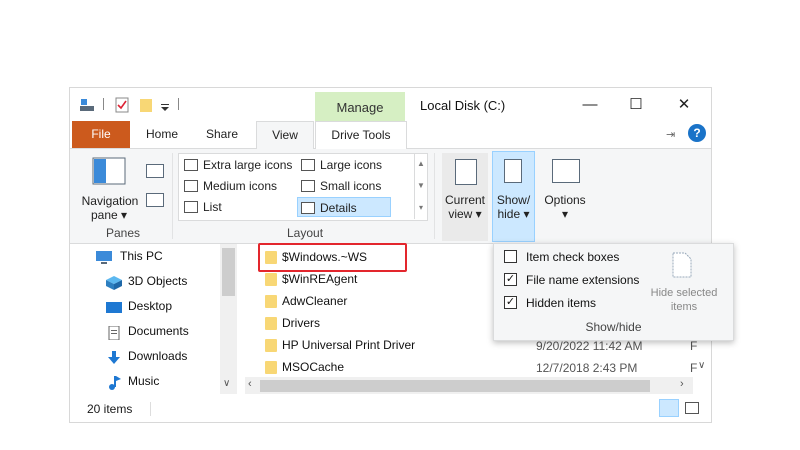  I want to click on layout-gallery-scroll: ▲ ▼ ▾, so click(420, 186).